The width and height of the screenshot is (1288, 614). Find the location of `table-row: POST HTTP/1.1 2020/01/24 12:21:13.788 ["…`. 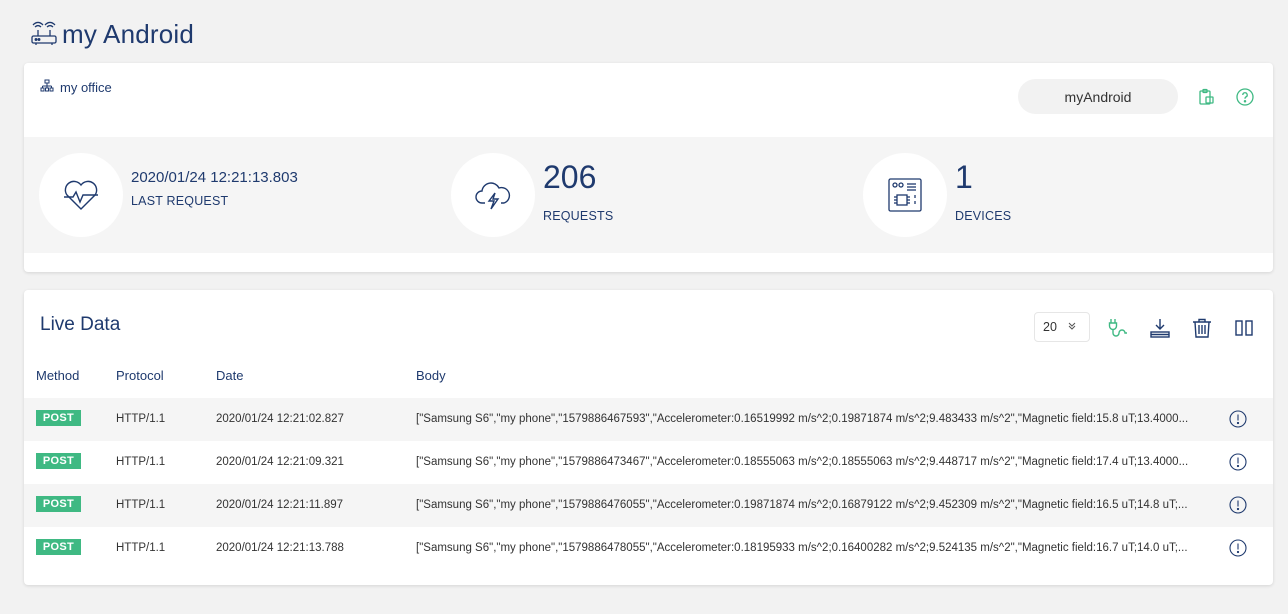

table-row: POST HTTP/1.1 2020/01/24 12:21:13.788 ["… is located at coordinates (648, 548).